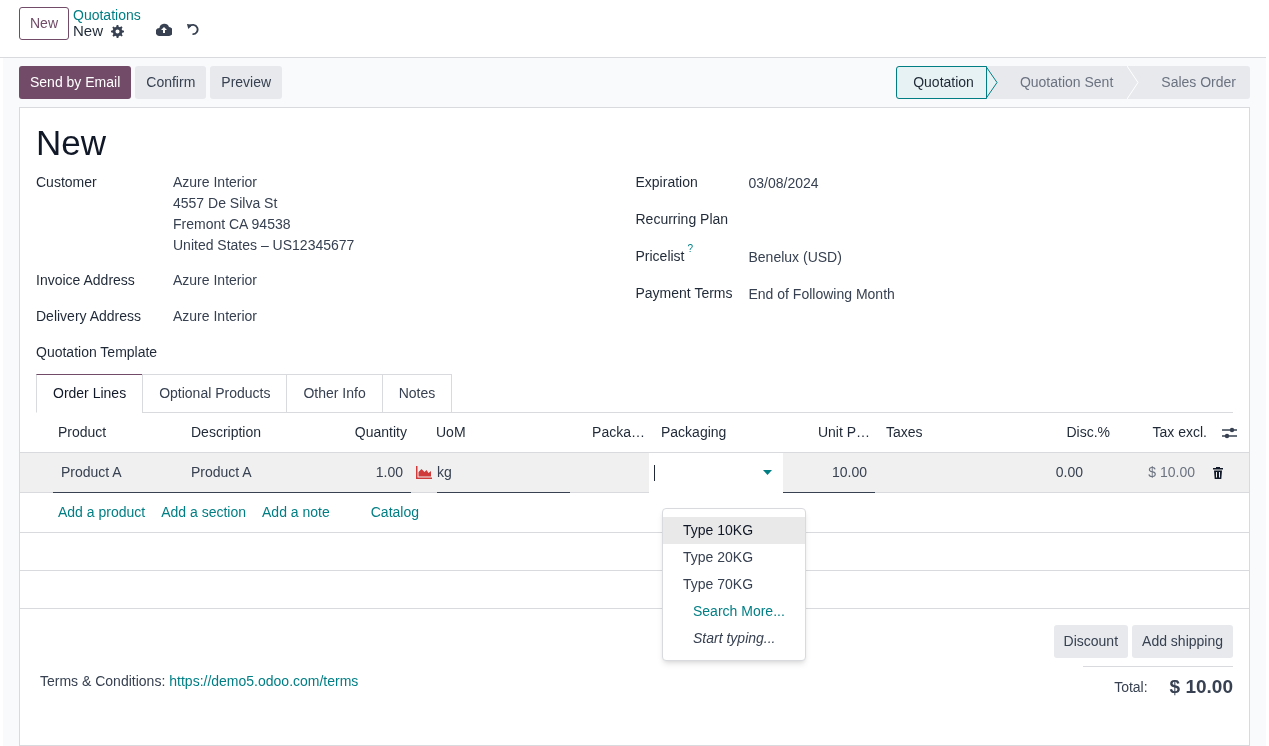 Image resolution: width=1269 pixels, height=746 pixels. Describe the element at coordinates (1069, 472) in the screenshot. I see `table-cell-text: 0.00` at that location.